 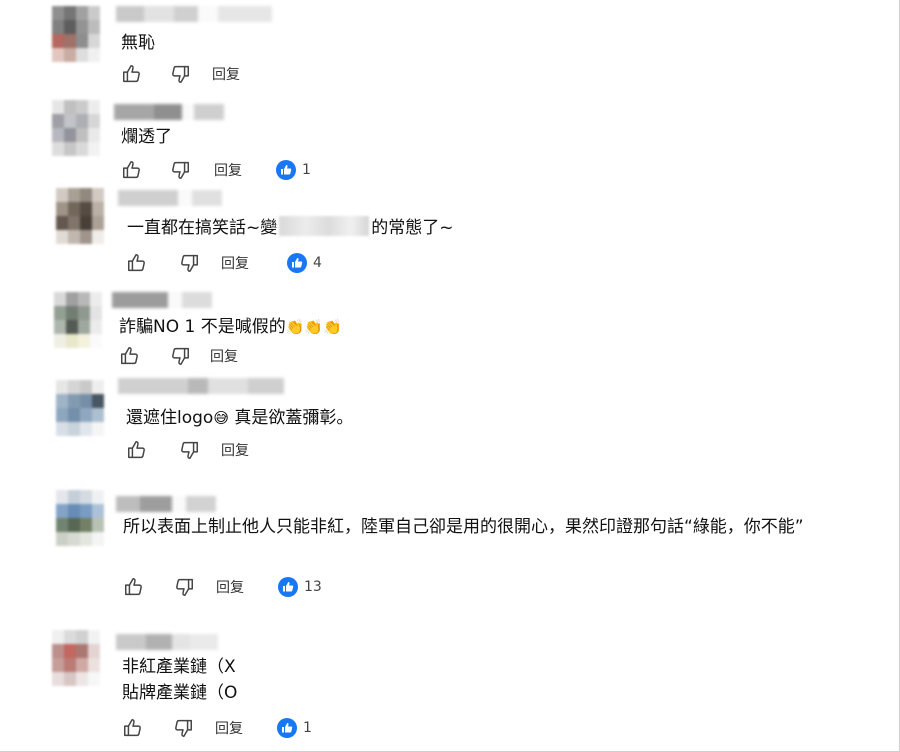 I want to click on comment-item: 詐騙NO 1 不是喊假的👏👏👏 回复, so click(x=445, y=330).